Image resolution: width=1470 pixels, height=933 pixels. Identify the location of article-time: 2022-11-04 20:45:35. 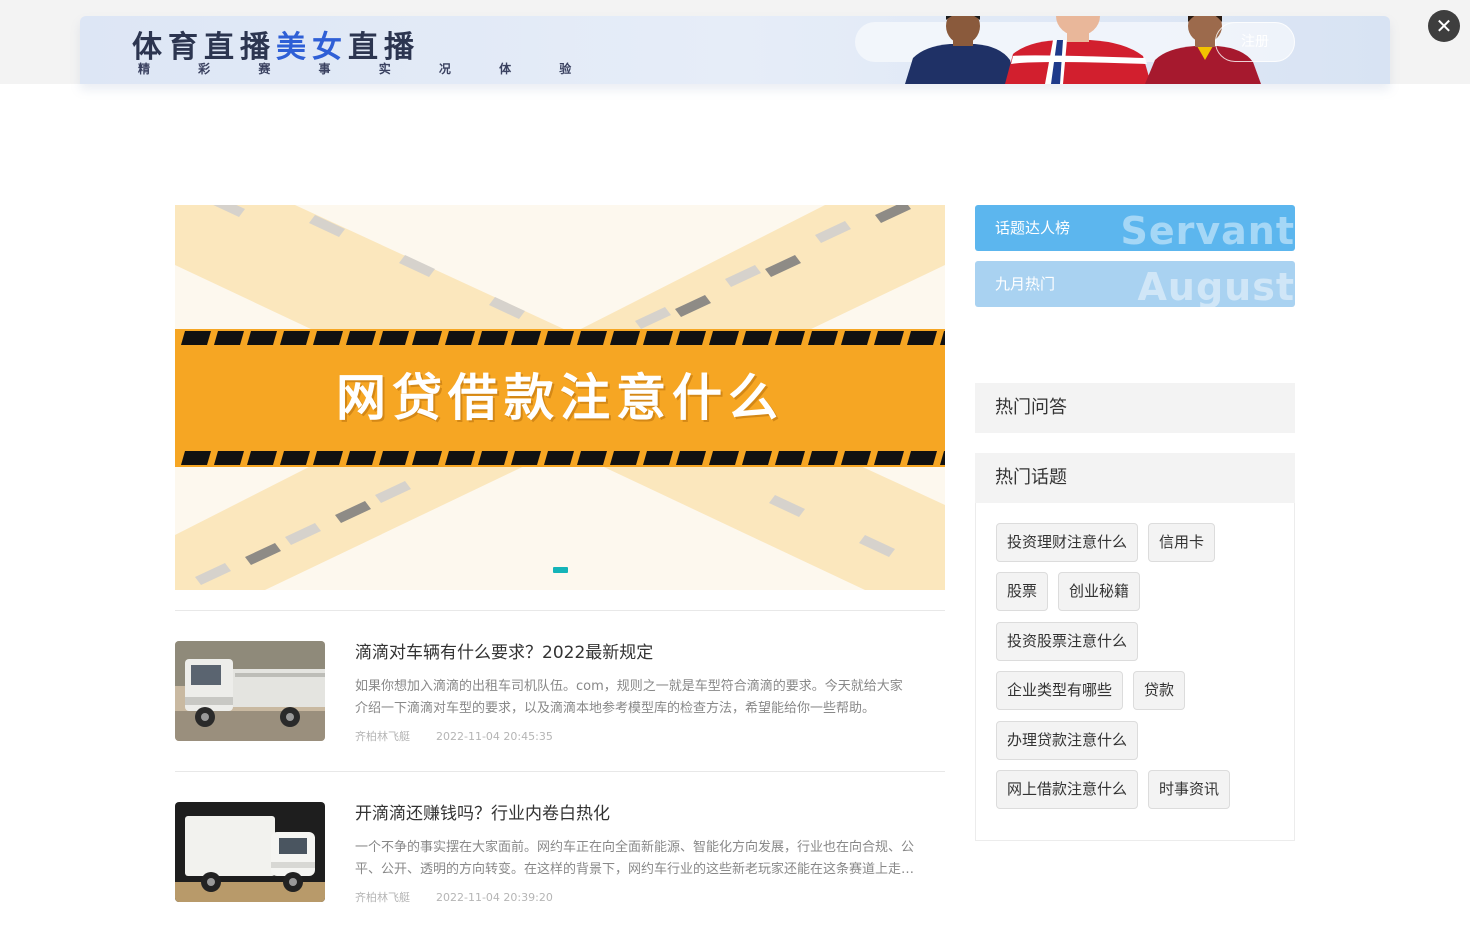
(494, 736).